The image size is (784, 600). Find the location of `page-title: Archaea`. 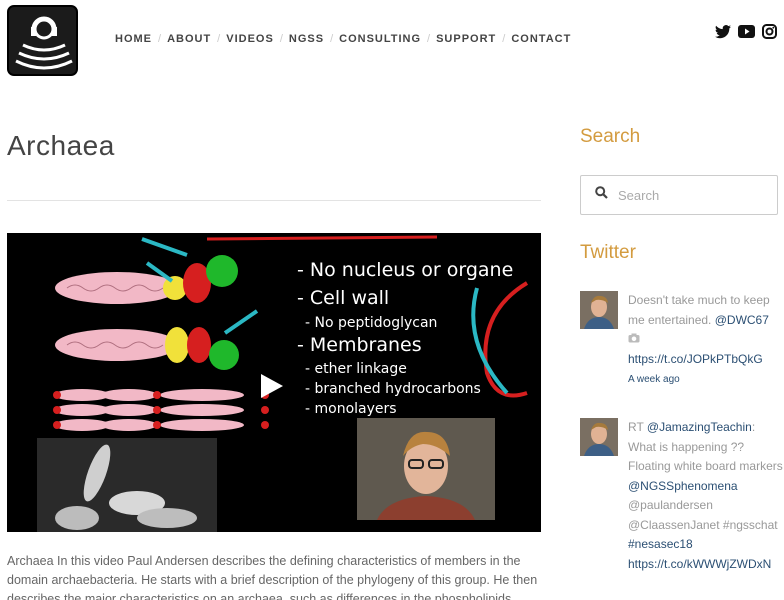

page-title: Archaea is located at coordinates (61, 145).